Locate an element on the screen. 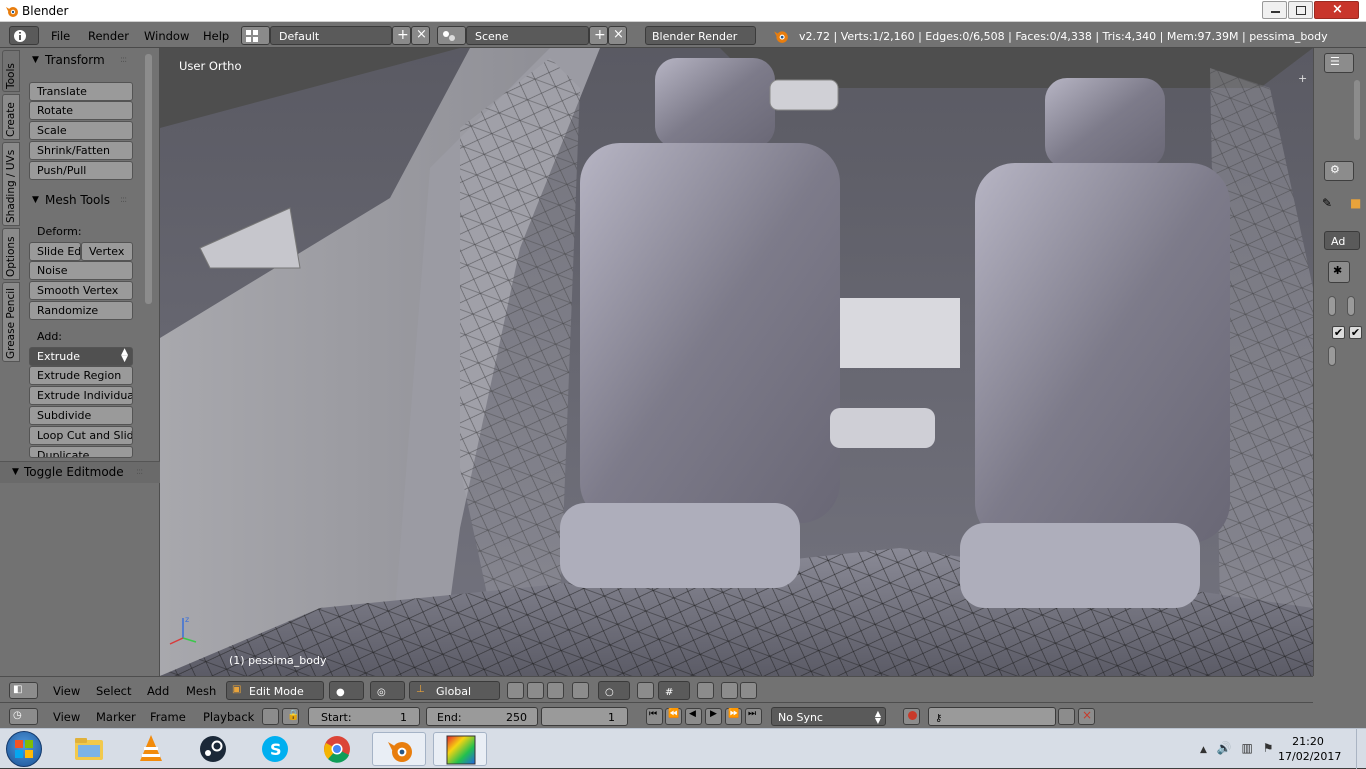 The image size is (1366, 769). camera-render-button is located at coordinates (729, 690).